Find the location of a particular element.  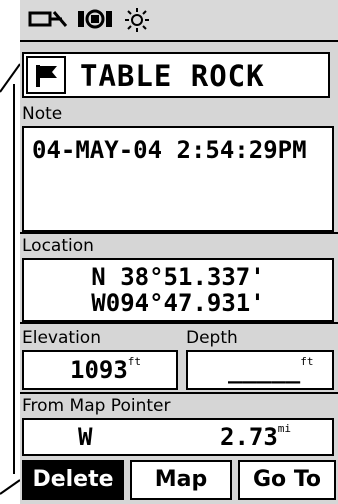

delete-button: Delete is located at coordinates (73, 480).